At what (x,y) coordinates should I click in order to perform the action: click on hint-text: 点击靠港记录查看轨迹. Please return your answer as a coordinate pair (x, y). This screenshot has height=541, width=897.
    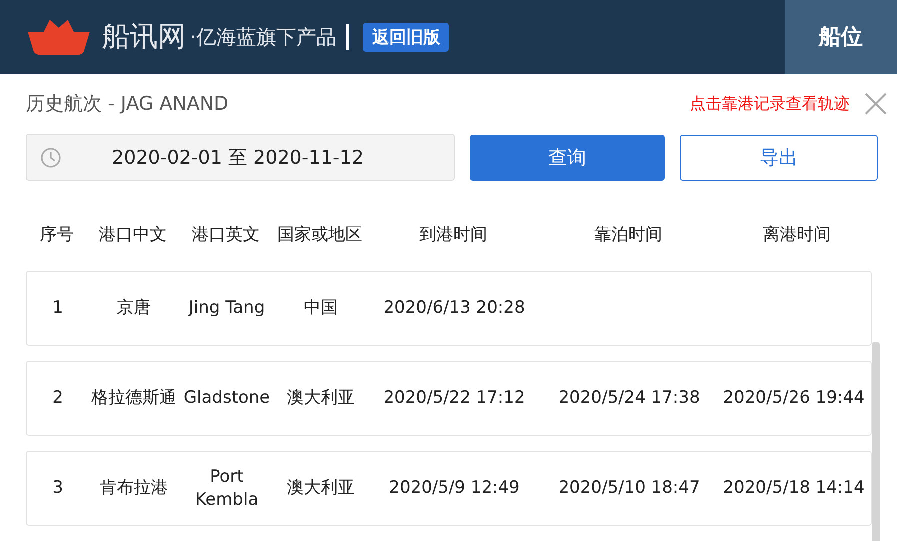
    Looking at the image, I should click on (770, 104).